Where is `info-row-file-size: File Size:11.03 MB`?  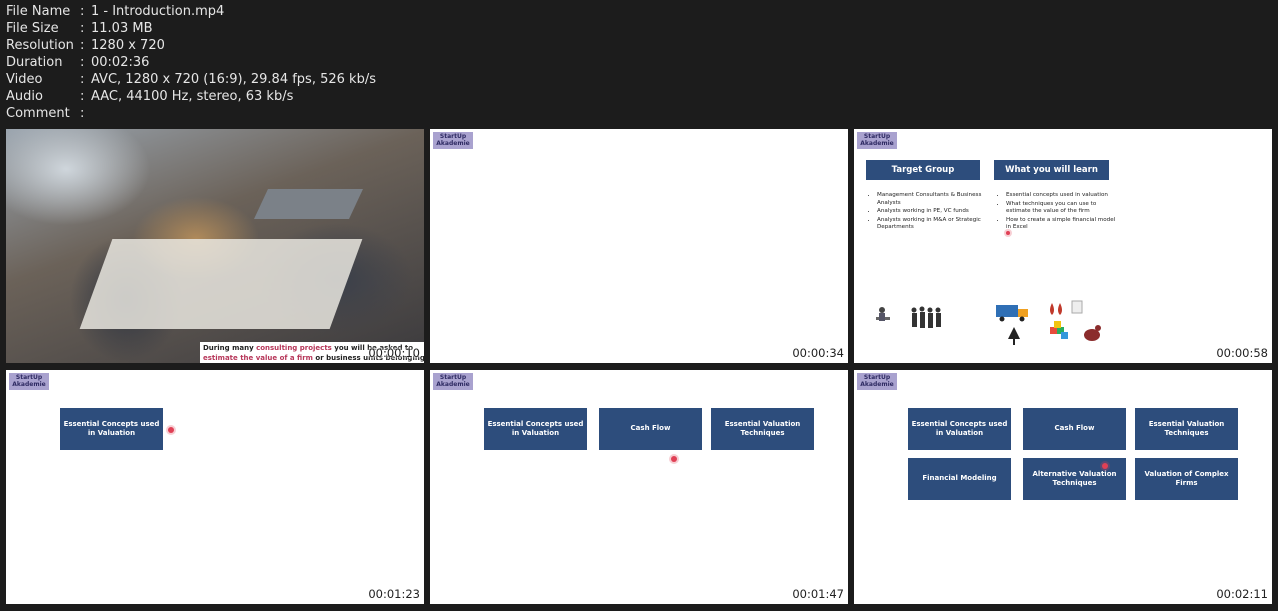 info-row-file-size: File Size:11.03 MB is located at coordinates (79, 28).